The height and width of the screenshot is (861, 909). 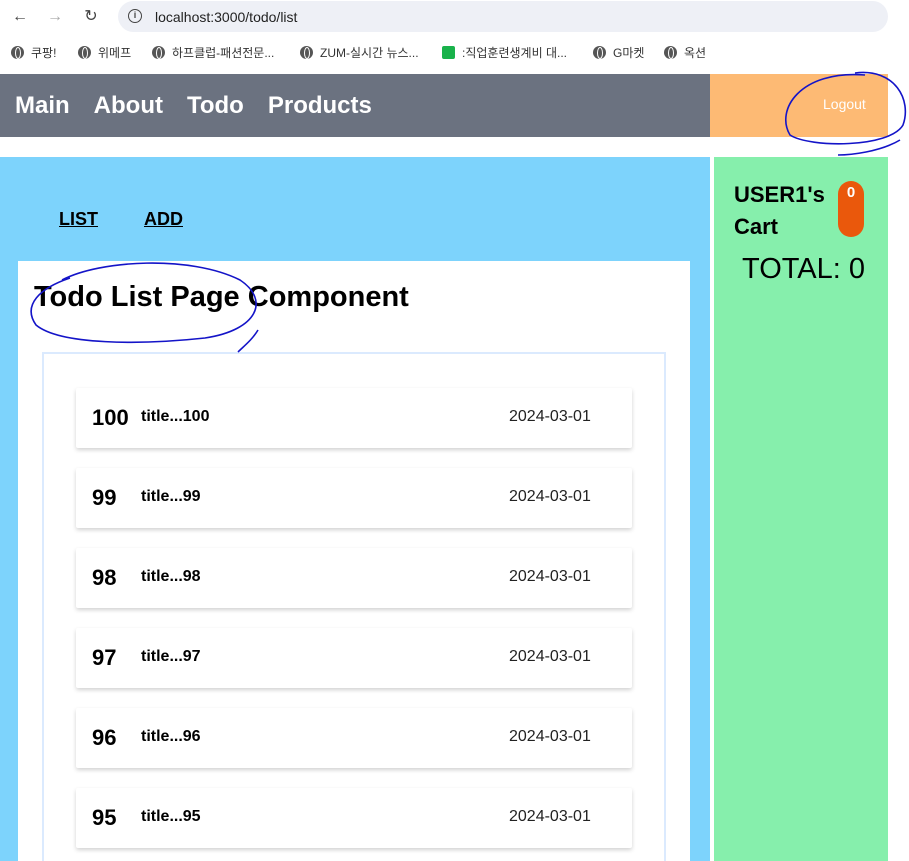 I want to click on site-info-icon: i, so click(x=135, y=16).